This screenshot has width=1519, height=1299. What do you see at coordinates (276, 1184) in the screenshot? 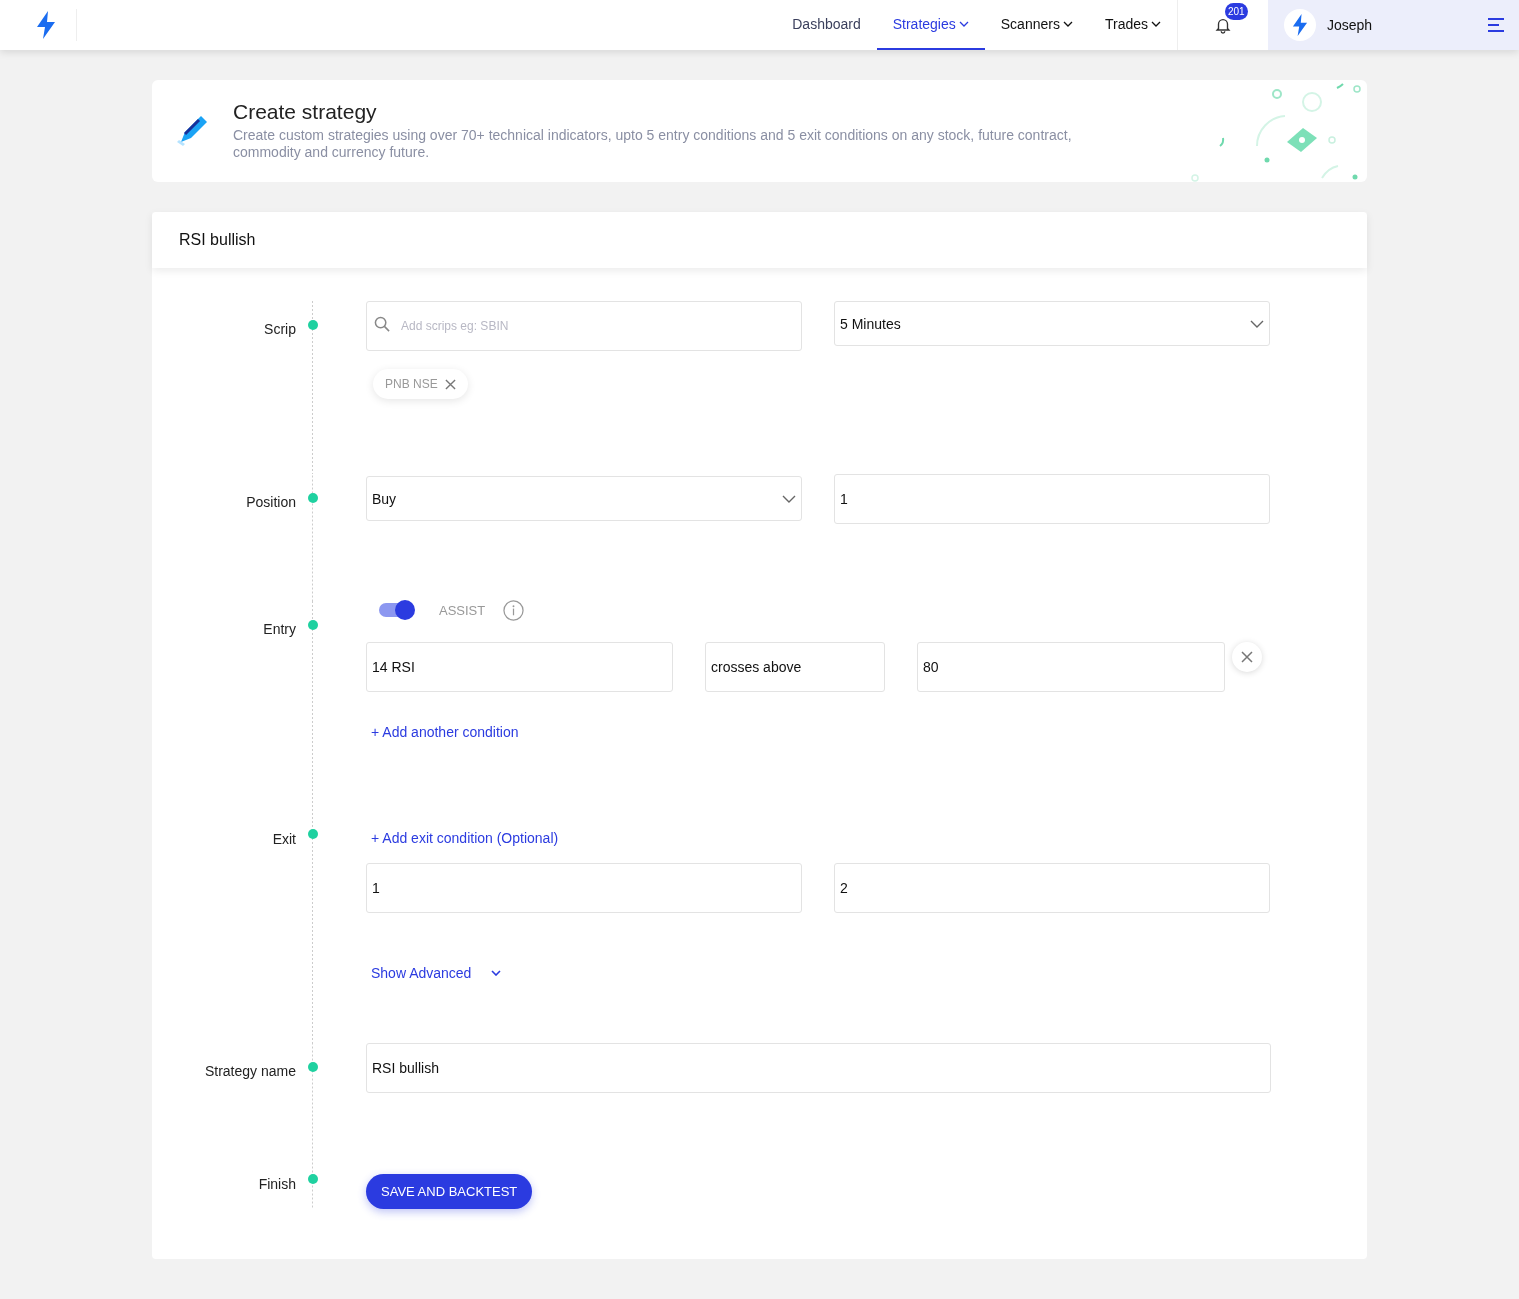
I see `step-label: Finish` at bounding box center [276, 1184].